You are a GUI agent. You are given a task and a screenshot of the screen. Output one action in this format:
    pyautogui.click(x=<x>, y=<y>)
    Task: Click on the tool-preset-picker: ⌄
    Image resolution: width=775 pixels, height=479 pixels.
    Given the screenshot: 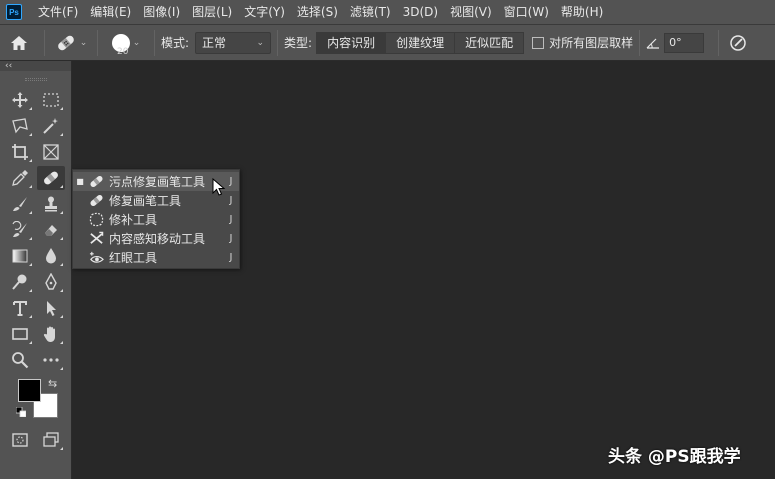 What is the action you would take?
    pyautogui.click(x=71, y=43)
    